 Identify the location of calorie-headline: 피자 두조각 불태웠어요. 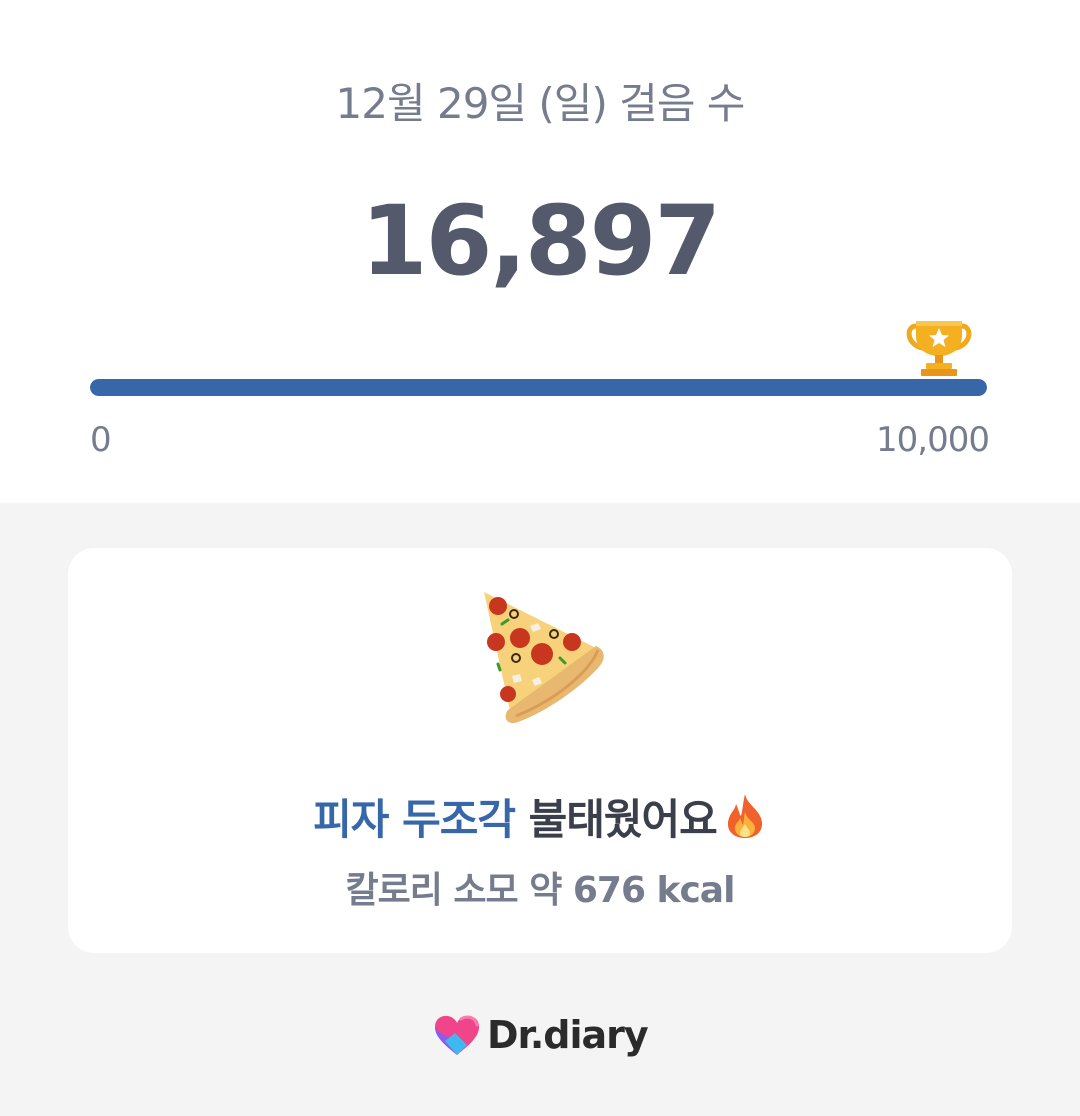
(540, 820).